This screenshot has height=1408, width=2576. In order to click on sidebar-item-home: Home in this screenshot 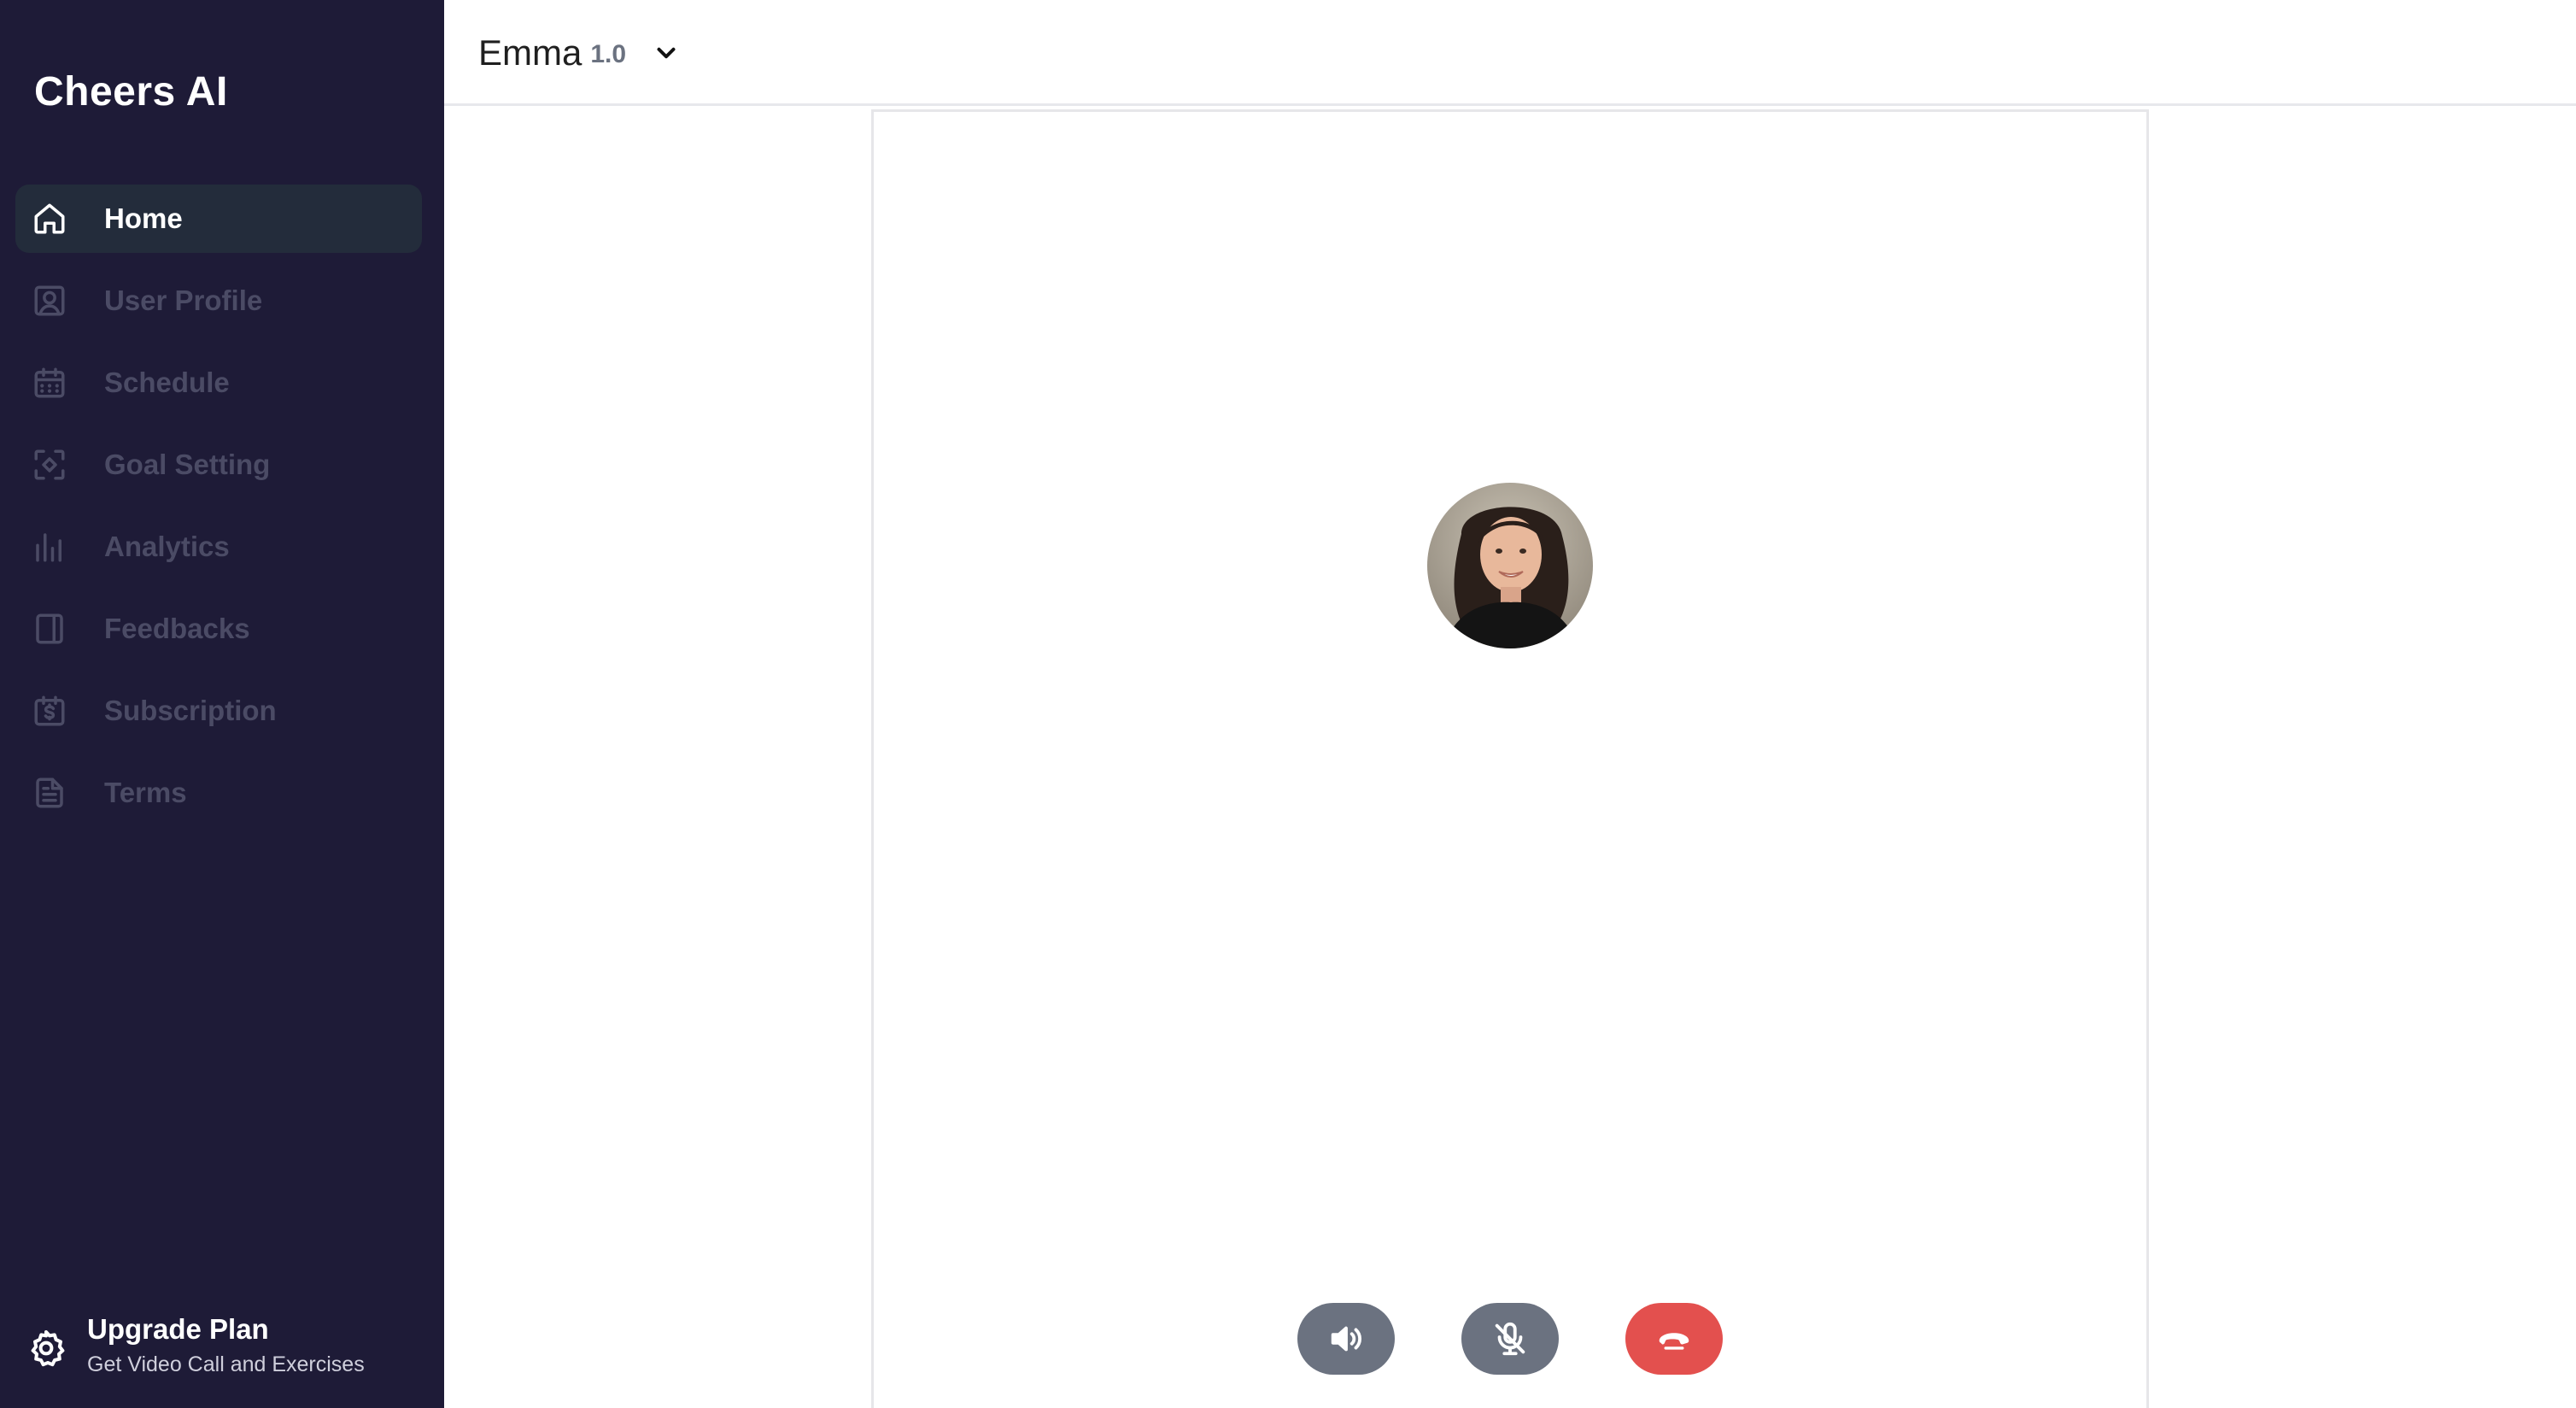, I will do `click(218, 219)`.